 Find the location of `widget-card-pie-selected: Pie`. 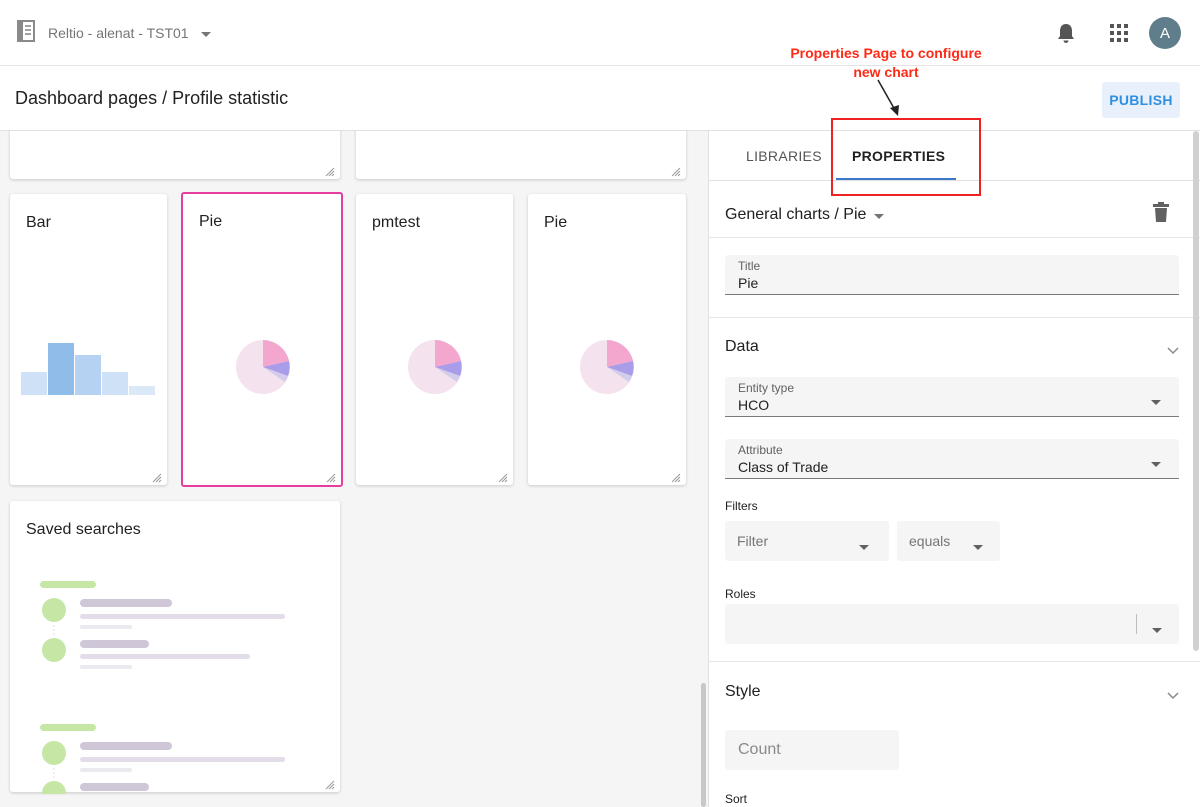

widget-card-pie-selected: Pie is located at coordinates (262, 339).